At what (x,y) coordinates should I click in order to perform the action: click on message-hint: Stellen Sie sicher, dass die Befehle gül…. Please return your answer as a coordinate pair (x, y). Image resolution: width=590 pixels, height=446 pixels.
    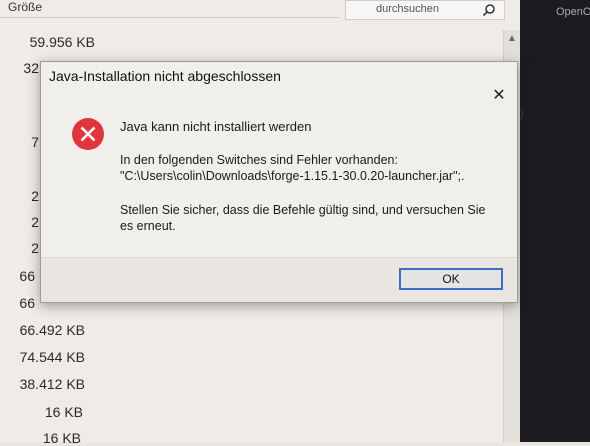
    Looking at the image, I should click on (303, 218).